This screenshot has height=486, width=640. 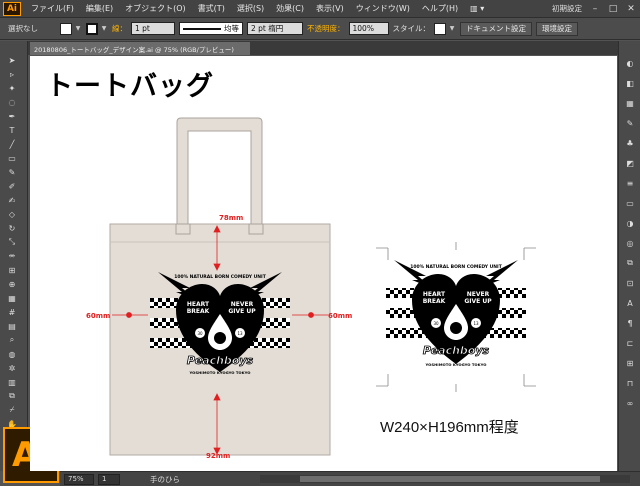 What do you see at coordinates (557, 28) in the screenshot?
I see `preferences-button: 環境設定` at bounding box center [557, 28].